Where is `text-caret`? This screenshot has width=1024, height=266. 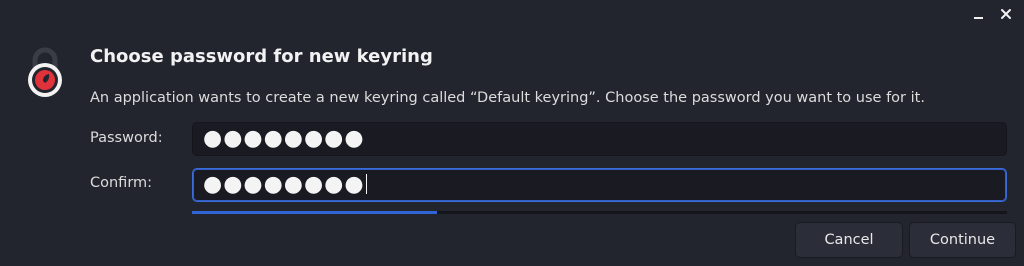 text-caret is located at coordinates (366, 184).